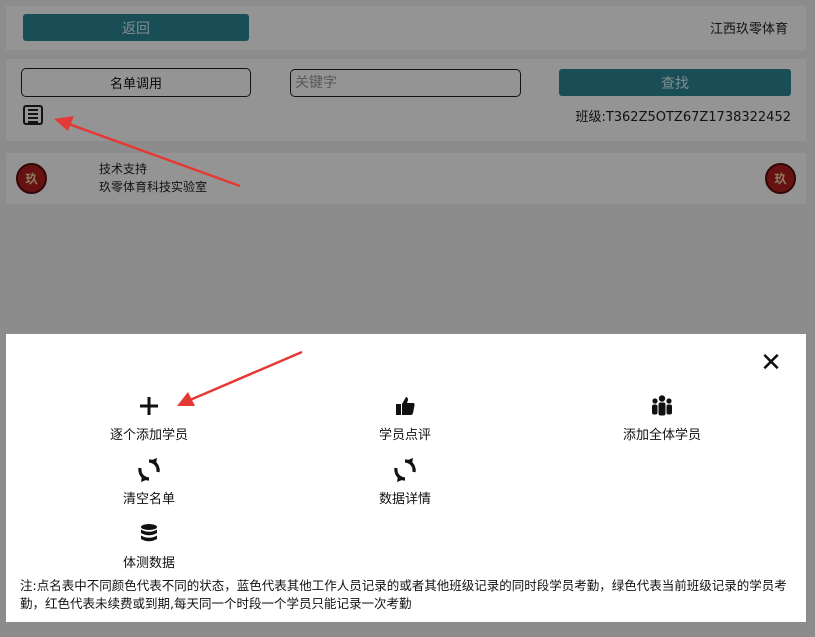 Image resolution: width=815 pixels, height=637 pixels. I want to click on database-icon, so click(149, 534).